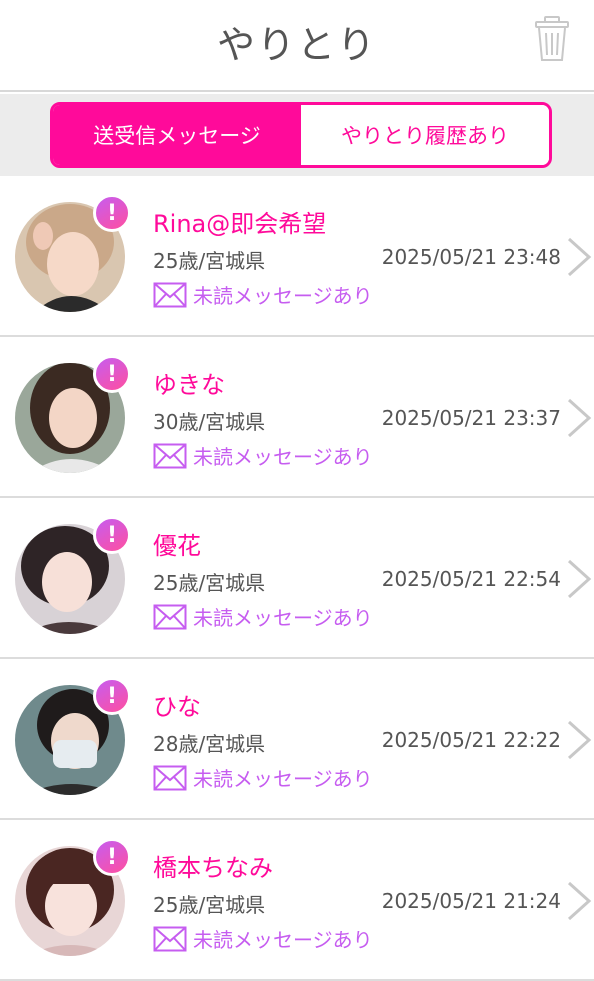  Describe the element at coordinates (189, 385) in the screenshot. I see `user-name: ゆきな` at that location.